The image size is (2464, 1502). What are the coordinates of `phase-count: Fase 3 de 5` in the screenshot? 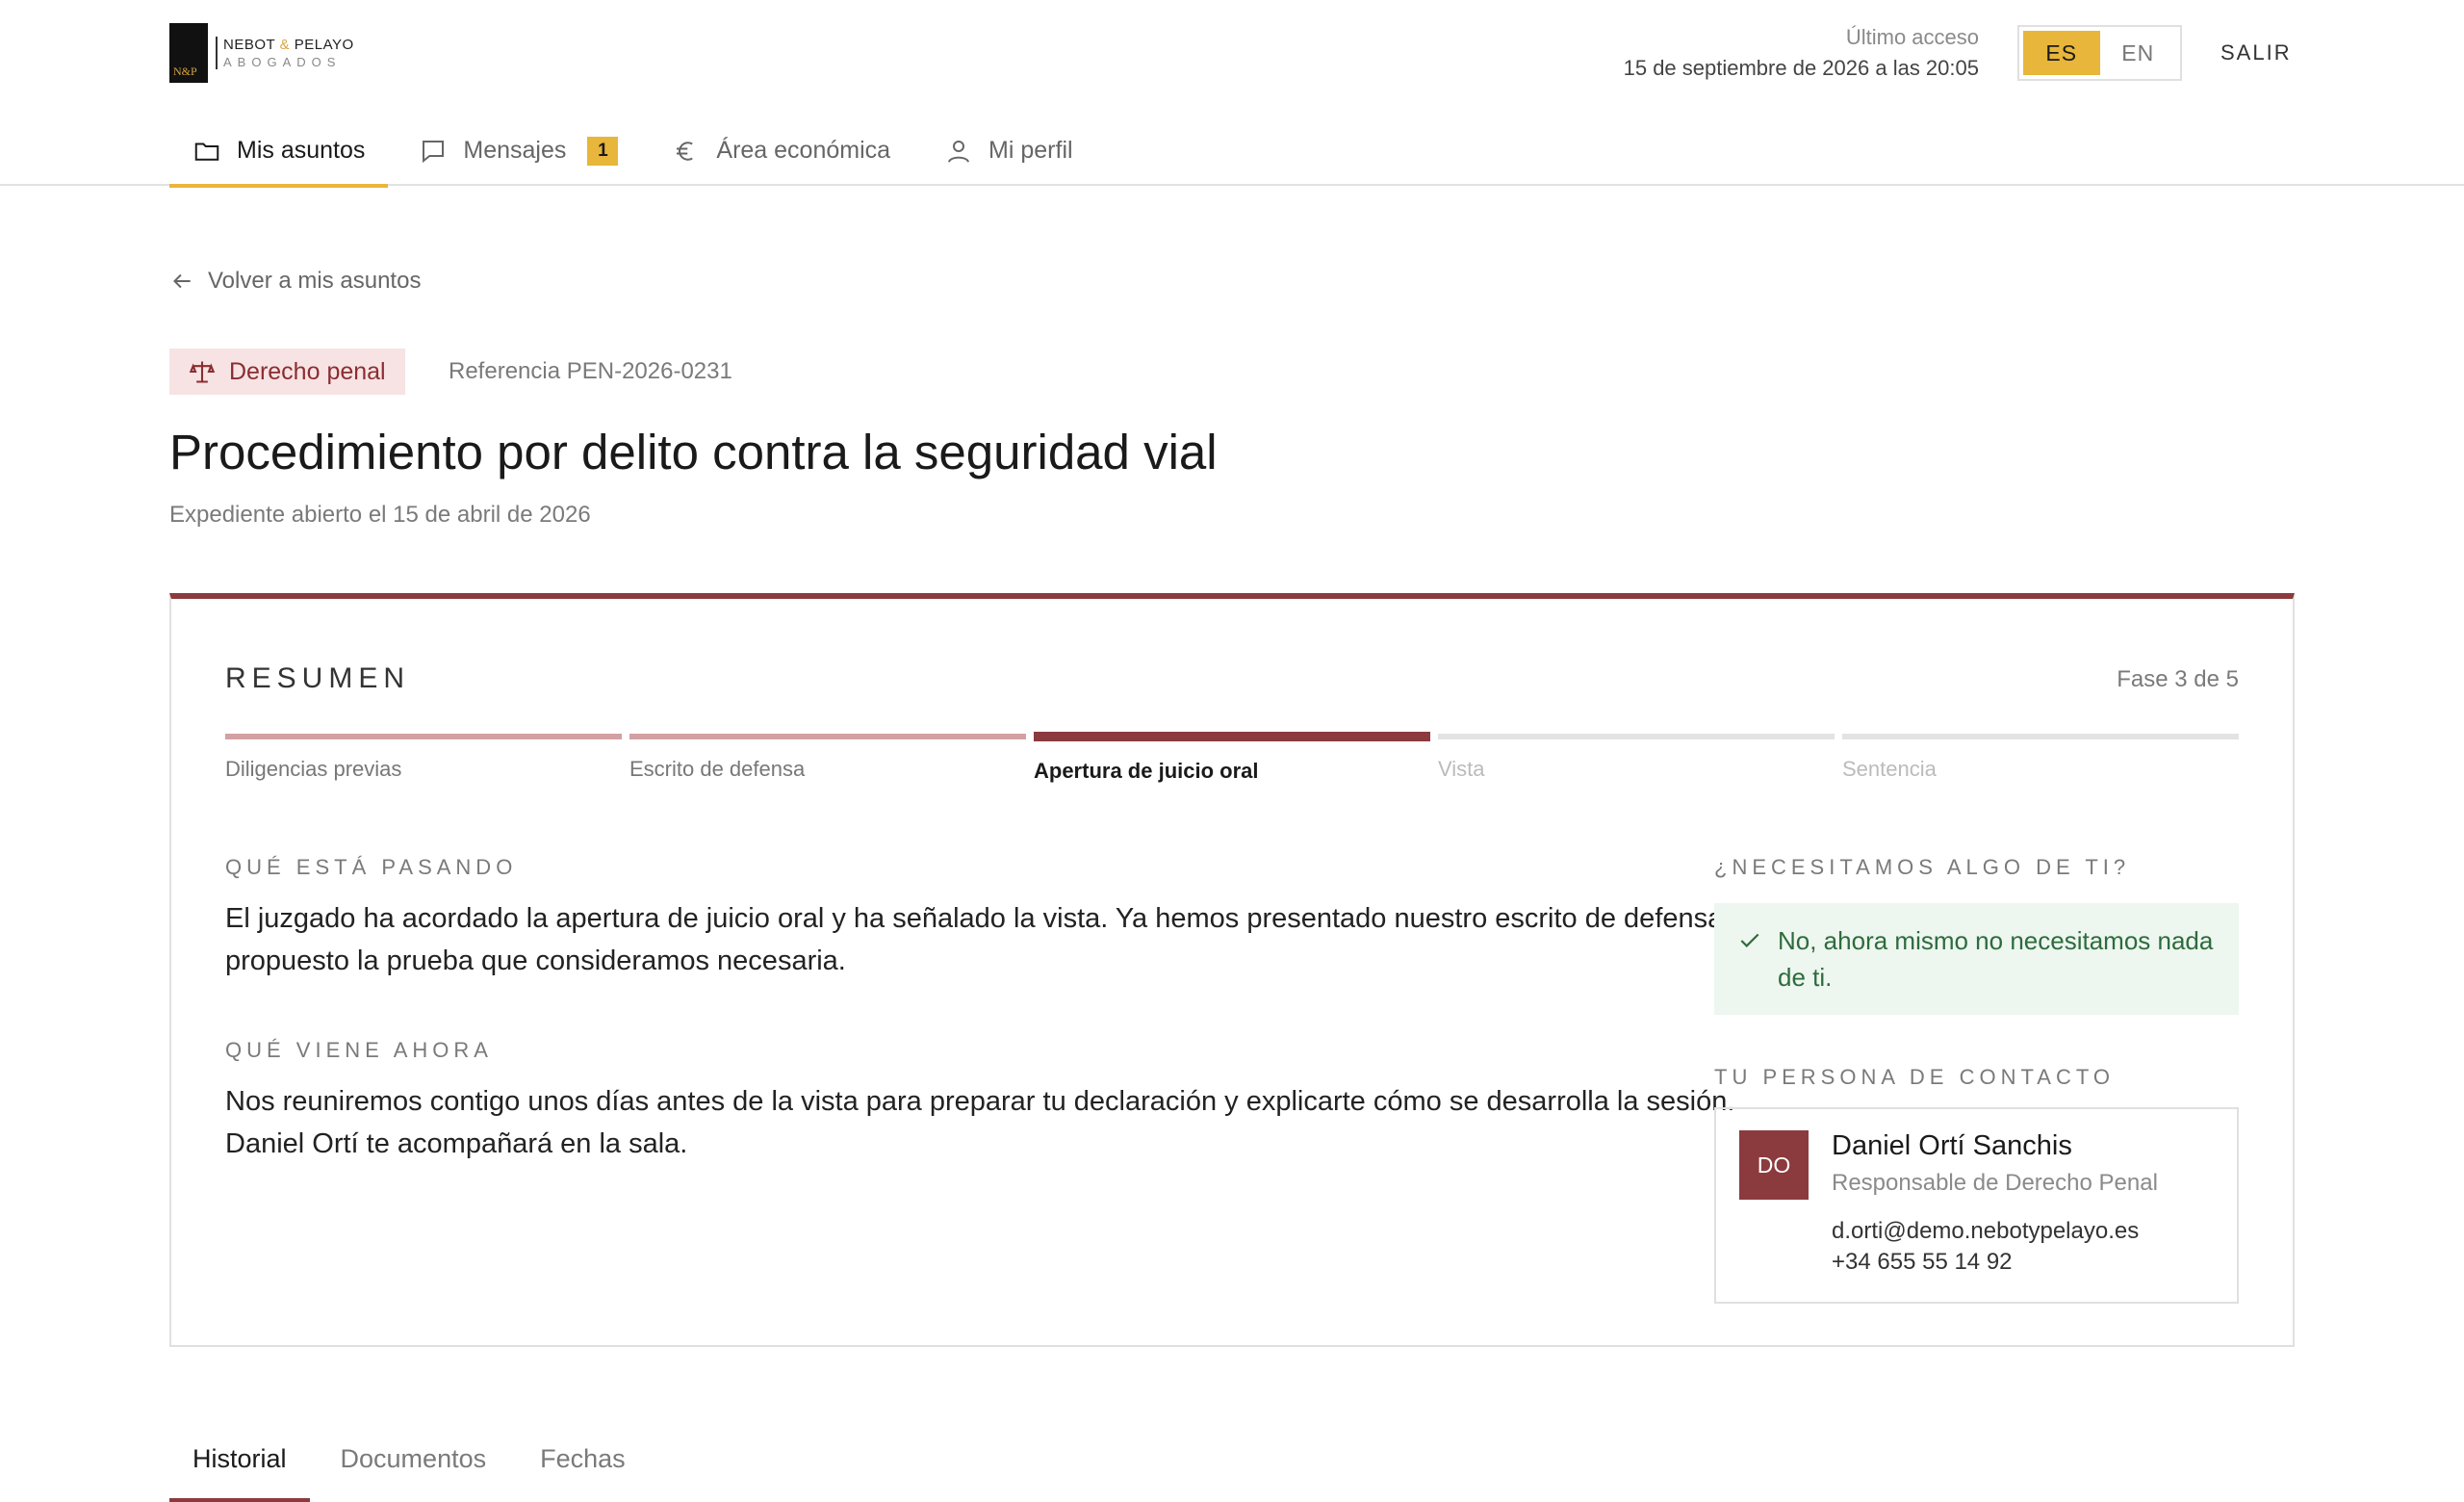 It's located at (2178, 679).